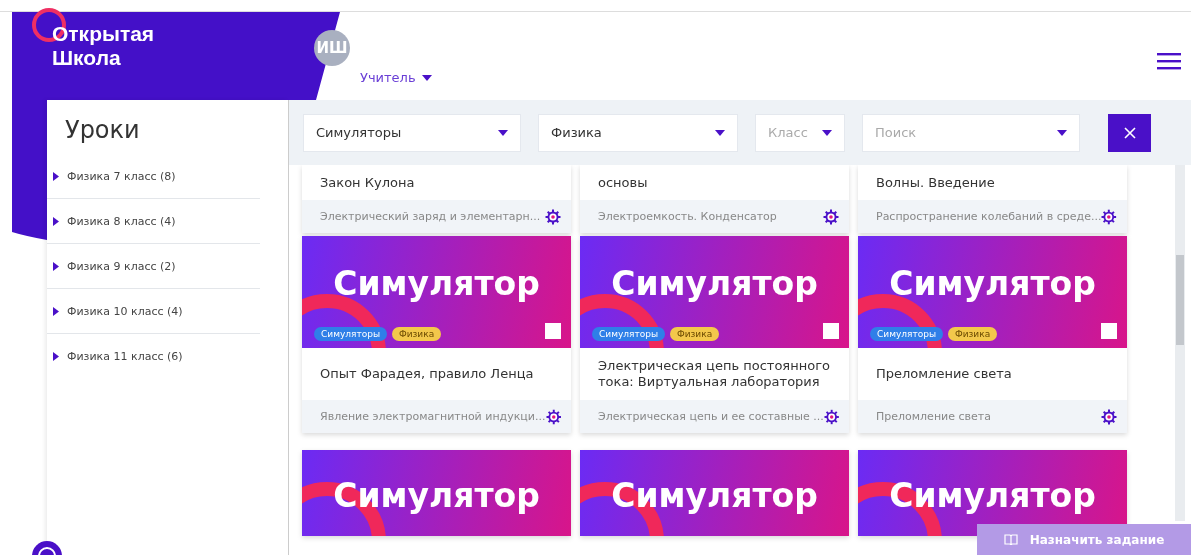 The width and height of the screenshot is (1191, 555). I want to click on dropdown: Симуляторы, so click(412, 132).